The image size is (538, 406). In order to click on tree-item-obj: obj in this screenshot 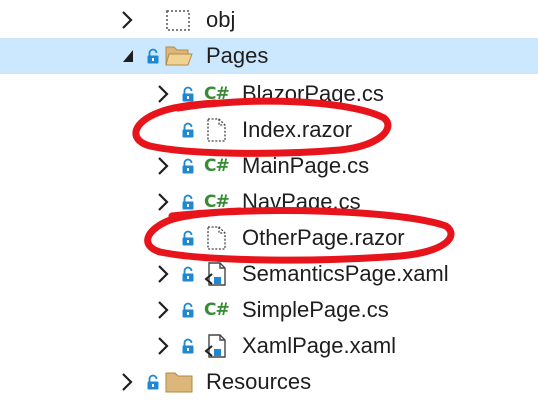, I will do `click(269, 20)`.